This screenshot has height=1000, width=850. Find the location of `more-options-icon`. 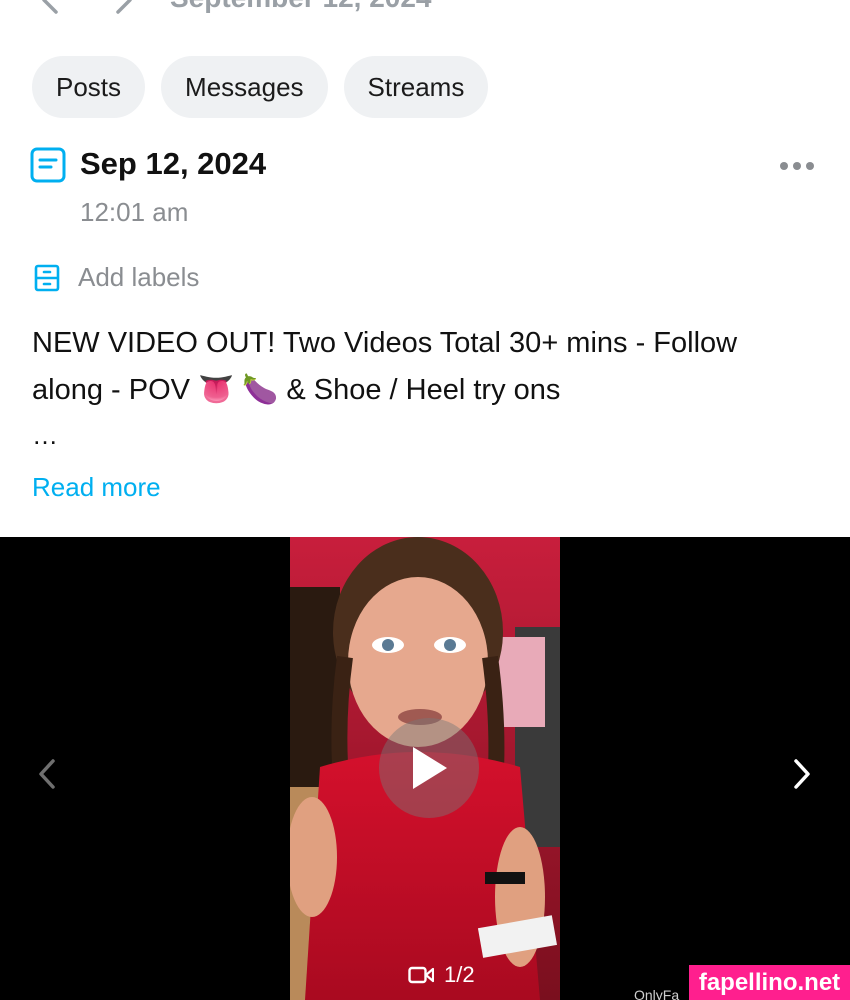

more-options-icon is located at coordinates (797, 166).